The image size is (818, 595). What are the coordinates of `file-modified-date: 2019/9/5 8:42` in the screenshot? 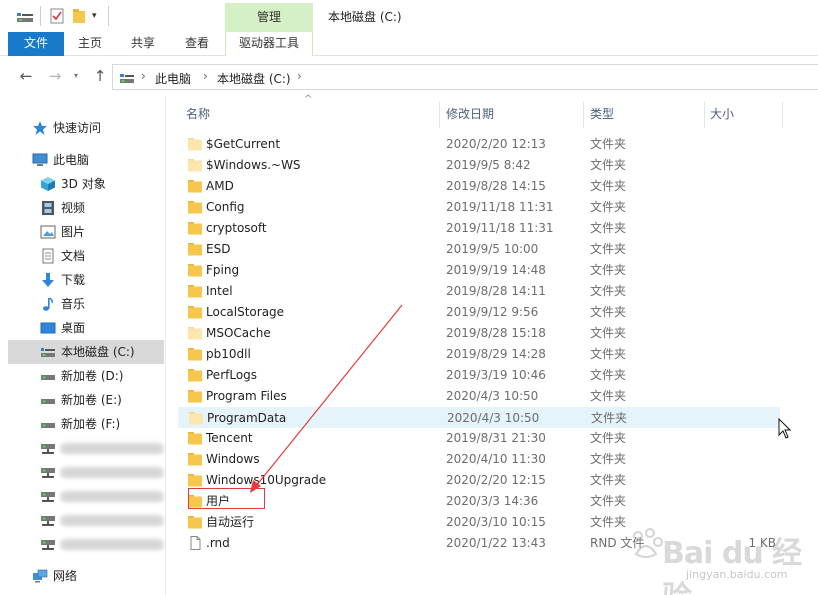 It's located at (488, 165).